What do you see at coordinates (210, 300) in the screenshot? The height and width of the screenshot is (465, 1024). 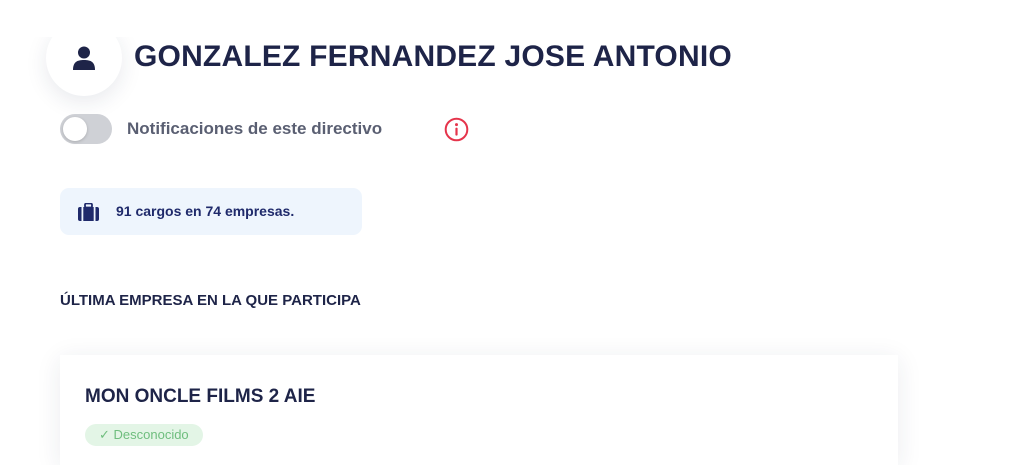 I see `section-heading: ÚLTIMA EMPRESA EN LA QUE PARTICIPA` at bounding box center [210, 300].